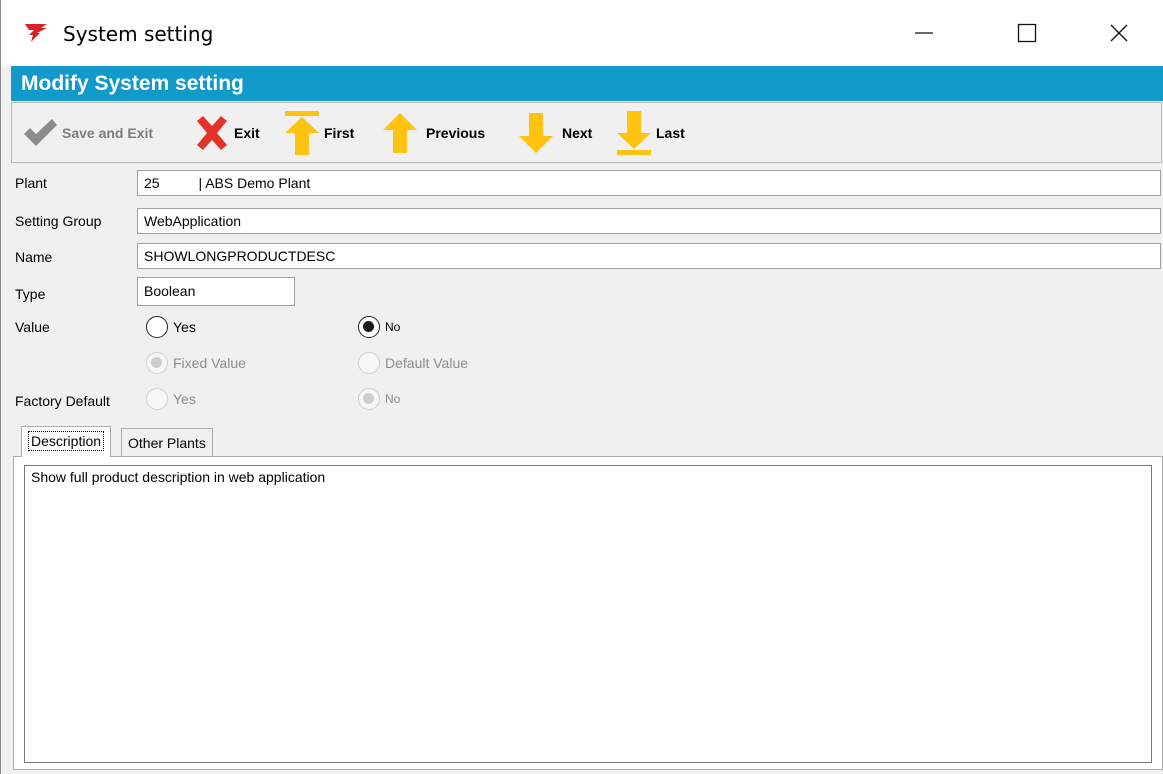  I want to click on factory-yes-label: Yes, so click(184, 399).